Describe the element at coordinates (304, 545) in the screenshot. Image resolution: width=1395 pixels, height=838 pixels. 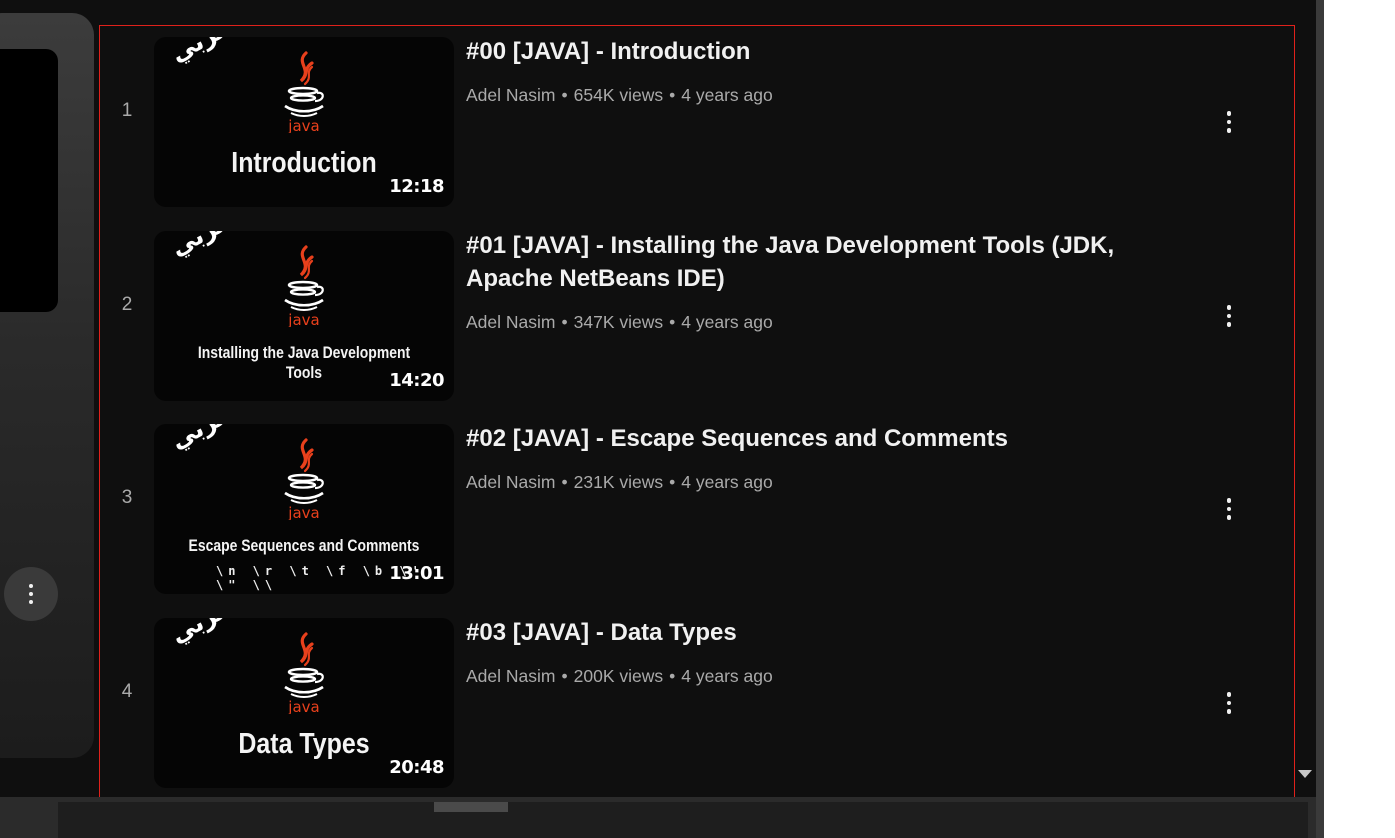
I see `thumbnail-title: Escape Sequences and Comments` at that location.